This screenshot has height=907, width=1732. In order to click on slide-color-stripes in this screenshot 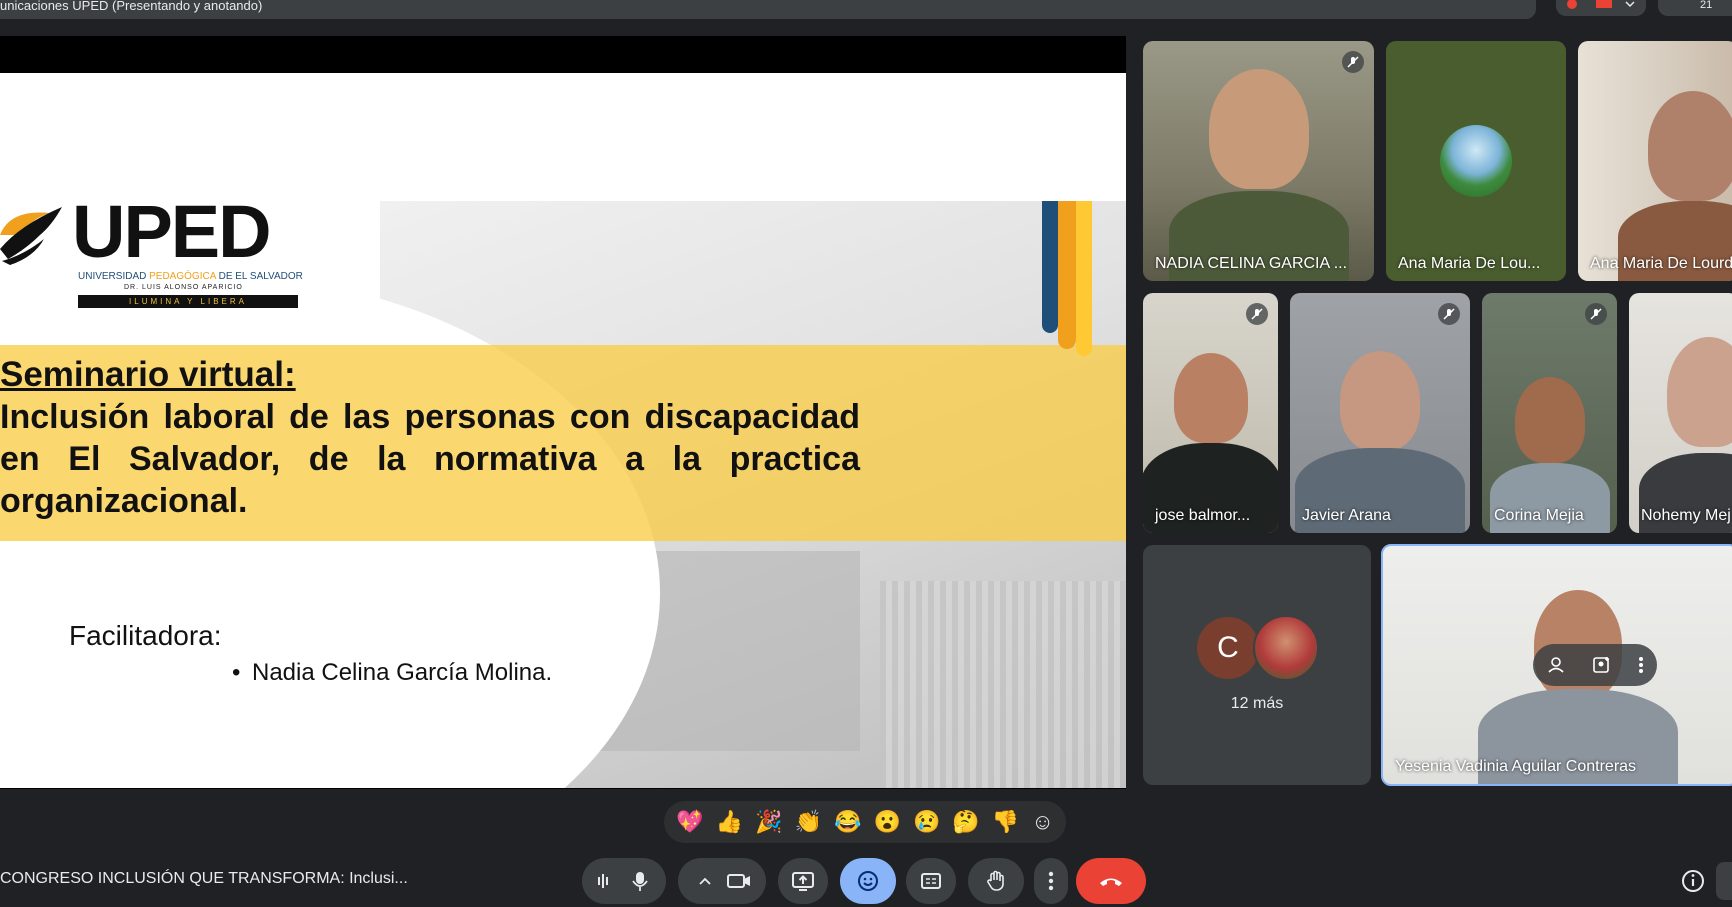, I will do `click(1070, 278)`.